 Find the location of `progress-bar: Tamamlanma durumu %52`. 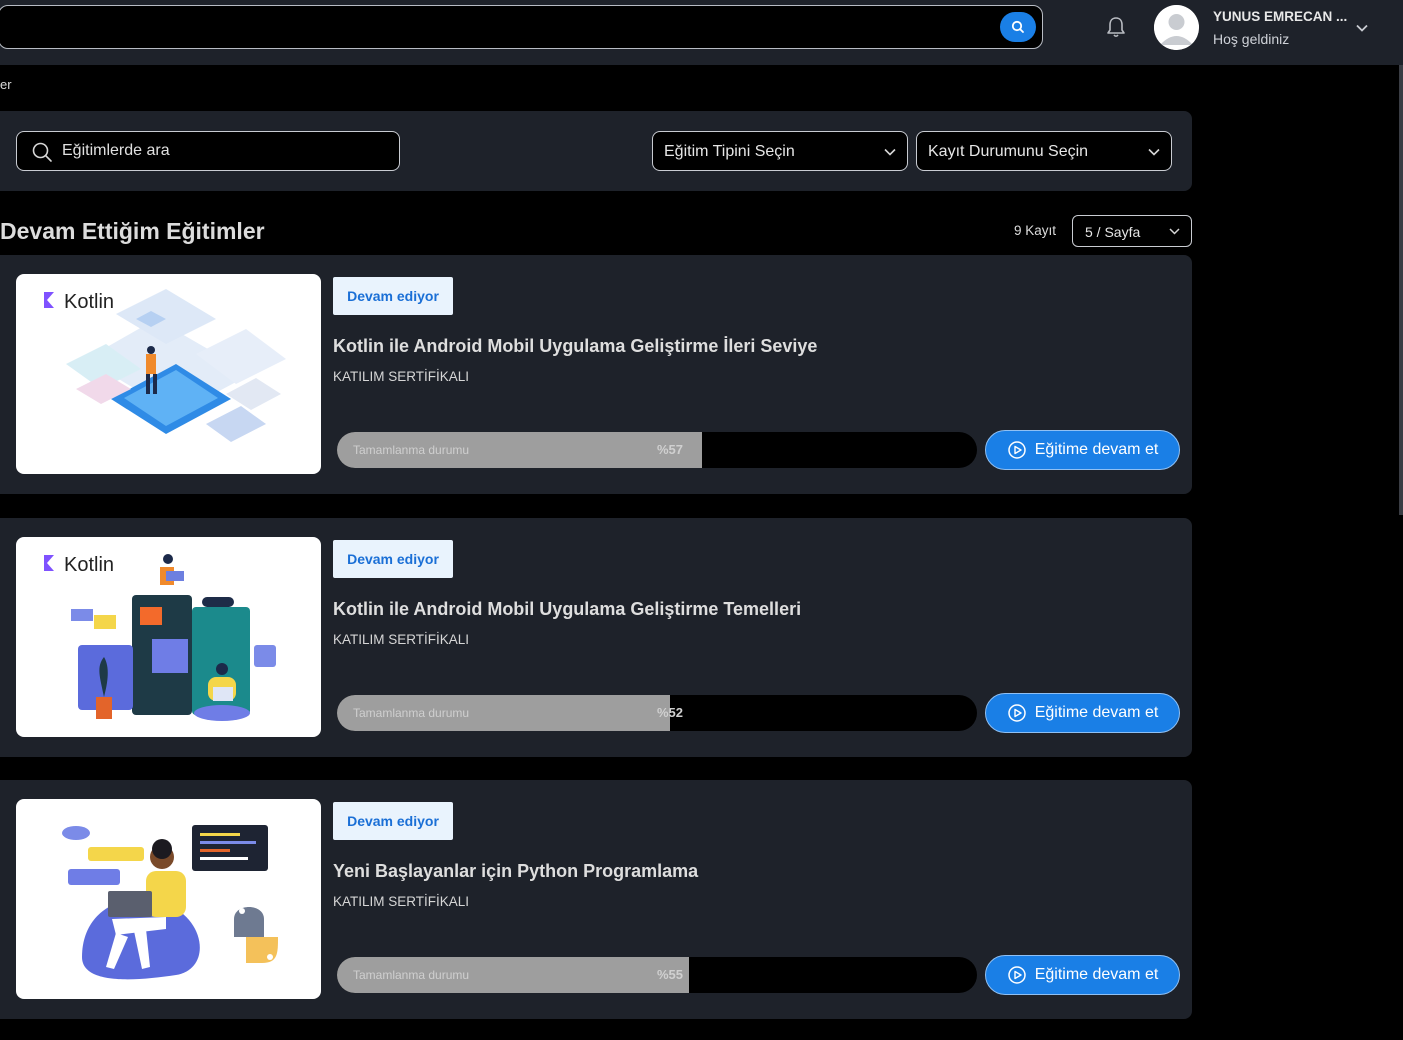

progress-bar: Tamamlanma durumu %52 is located at coordinates (657, 713).